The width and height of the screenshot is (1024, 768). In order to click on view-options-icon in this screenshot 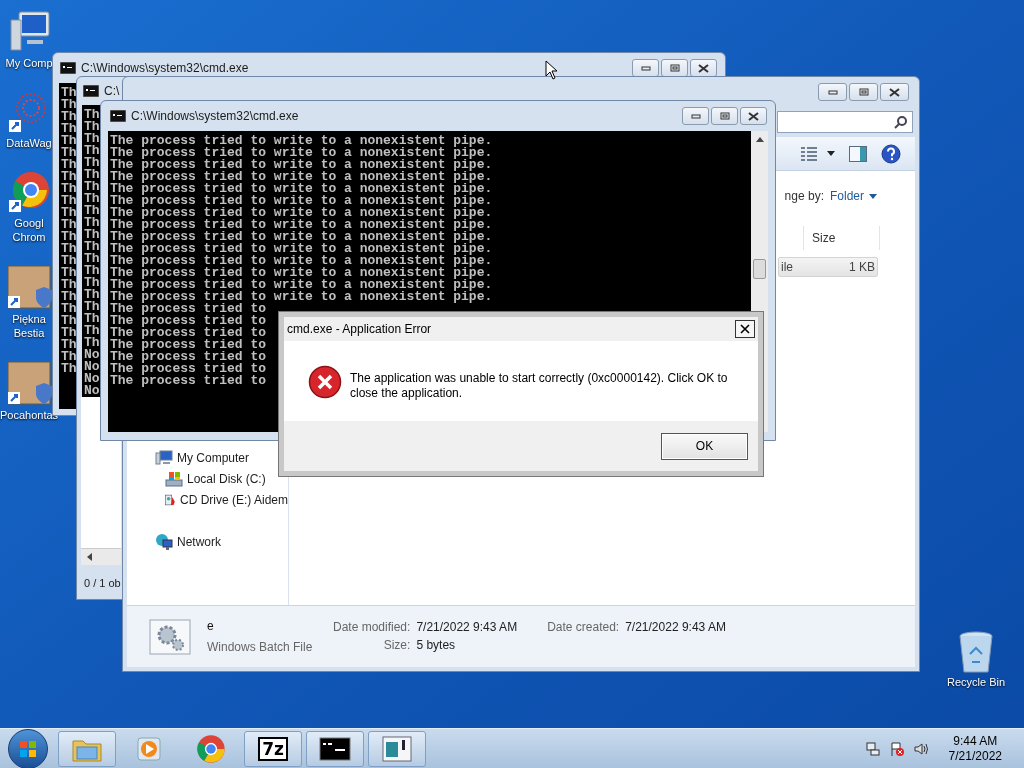, I will do `click(809, 153)`.